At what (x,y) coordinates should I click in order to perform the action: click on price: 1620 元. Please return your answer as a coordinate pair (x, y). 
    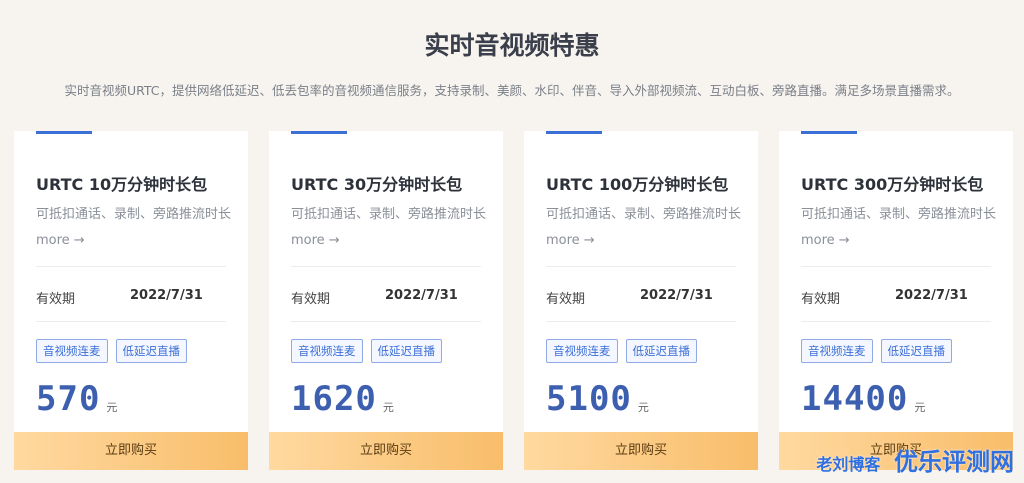
    Looking at the image, I should click on (342, 399).